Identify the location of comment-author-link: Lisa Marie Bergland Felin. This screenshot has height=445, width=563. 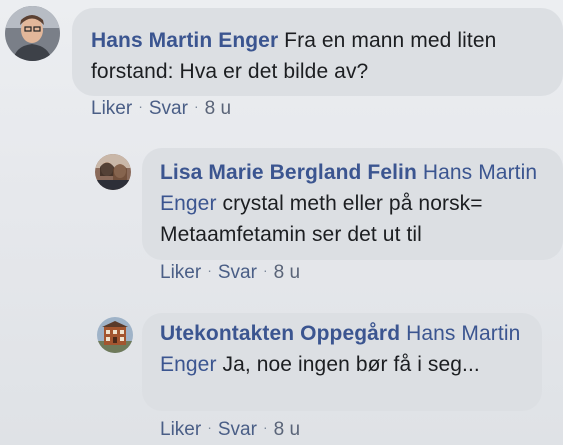
(288, 172).